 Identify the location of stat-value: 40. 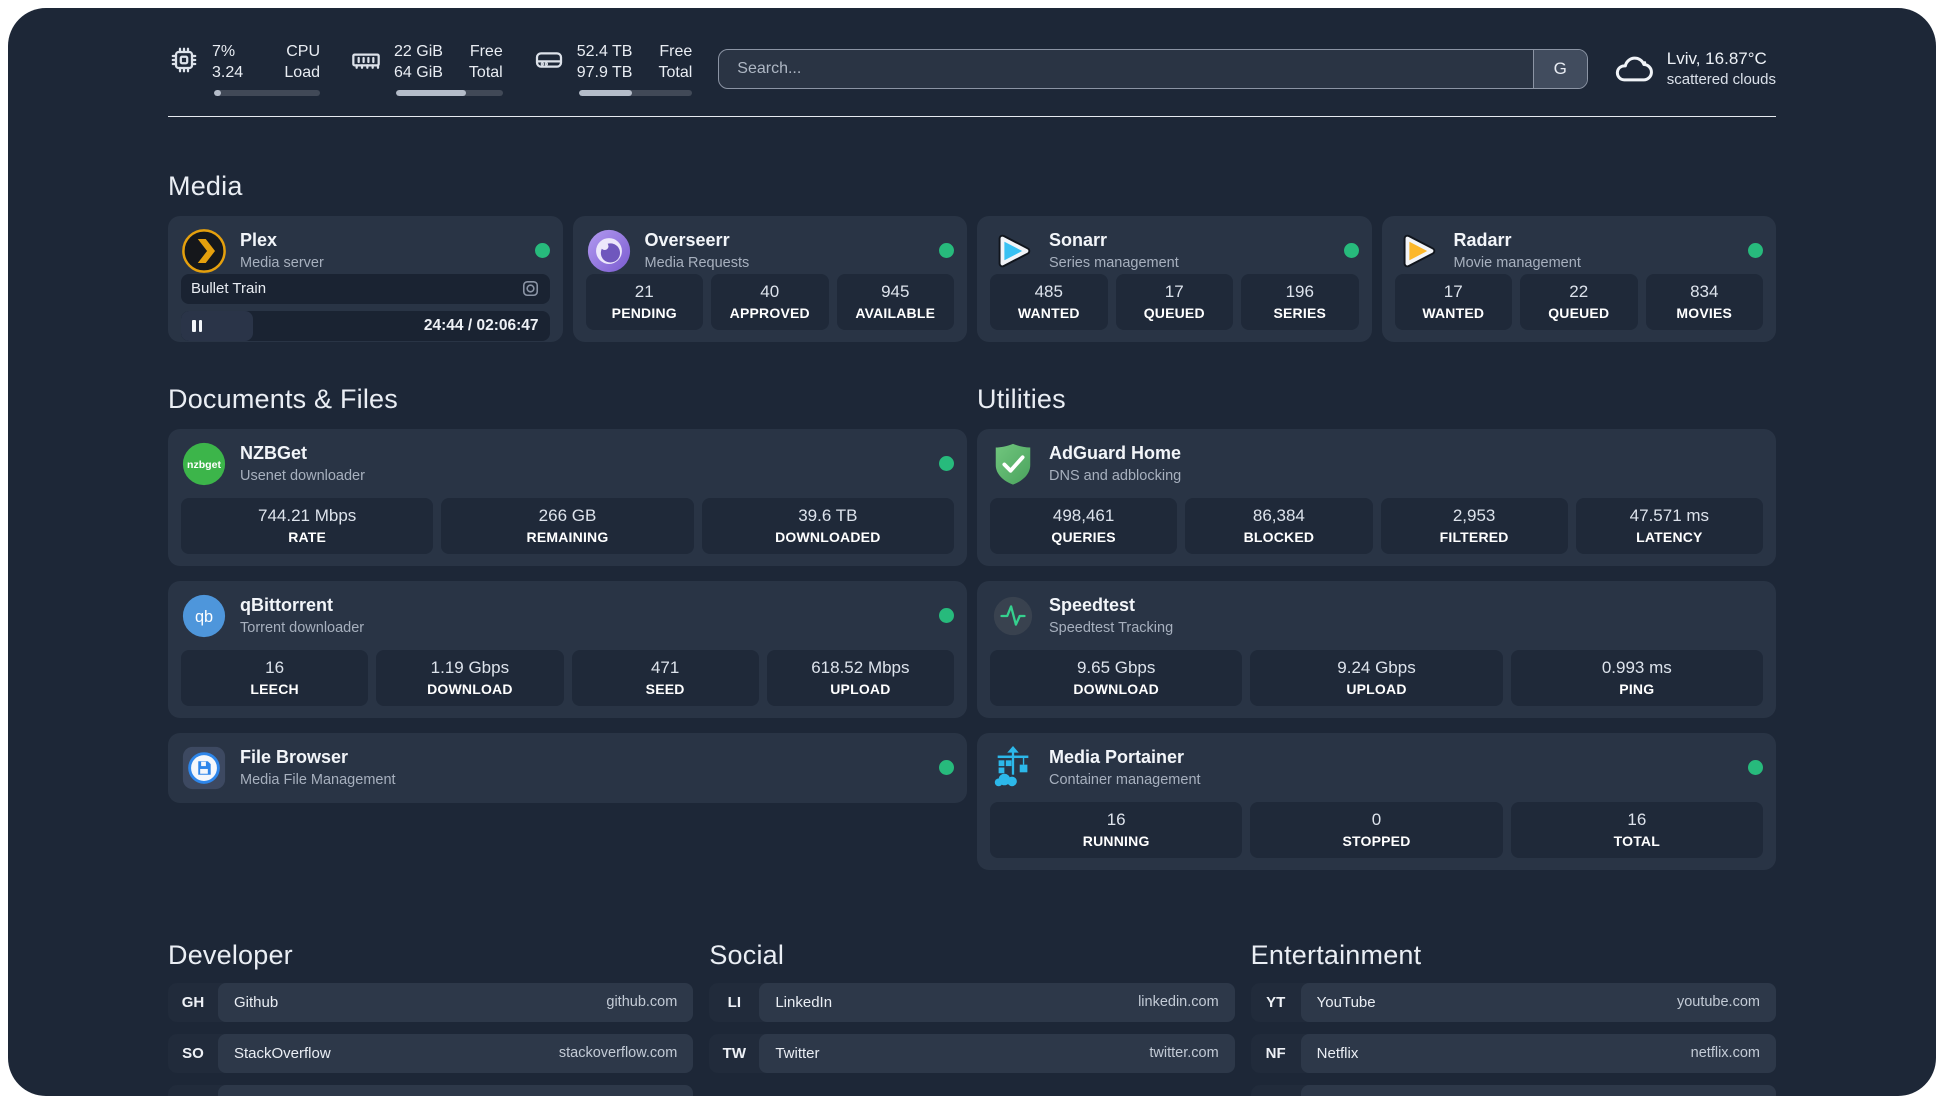
(770, 291).